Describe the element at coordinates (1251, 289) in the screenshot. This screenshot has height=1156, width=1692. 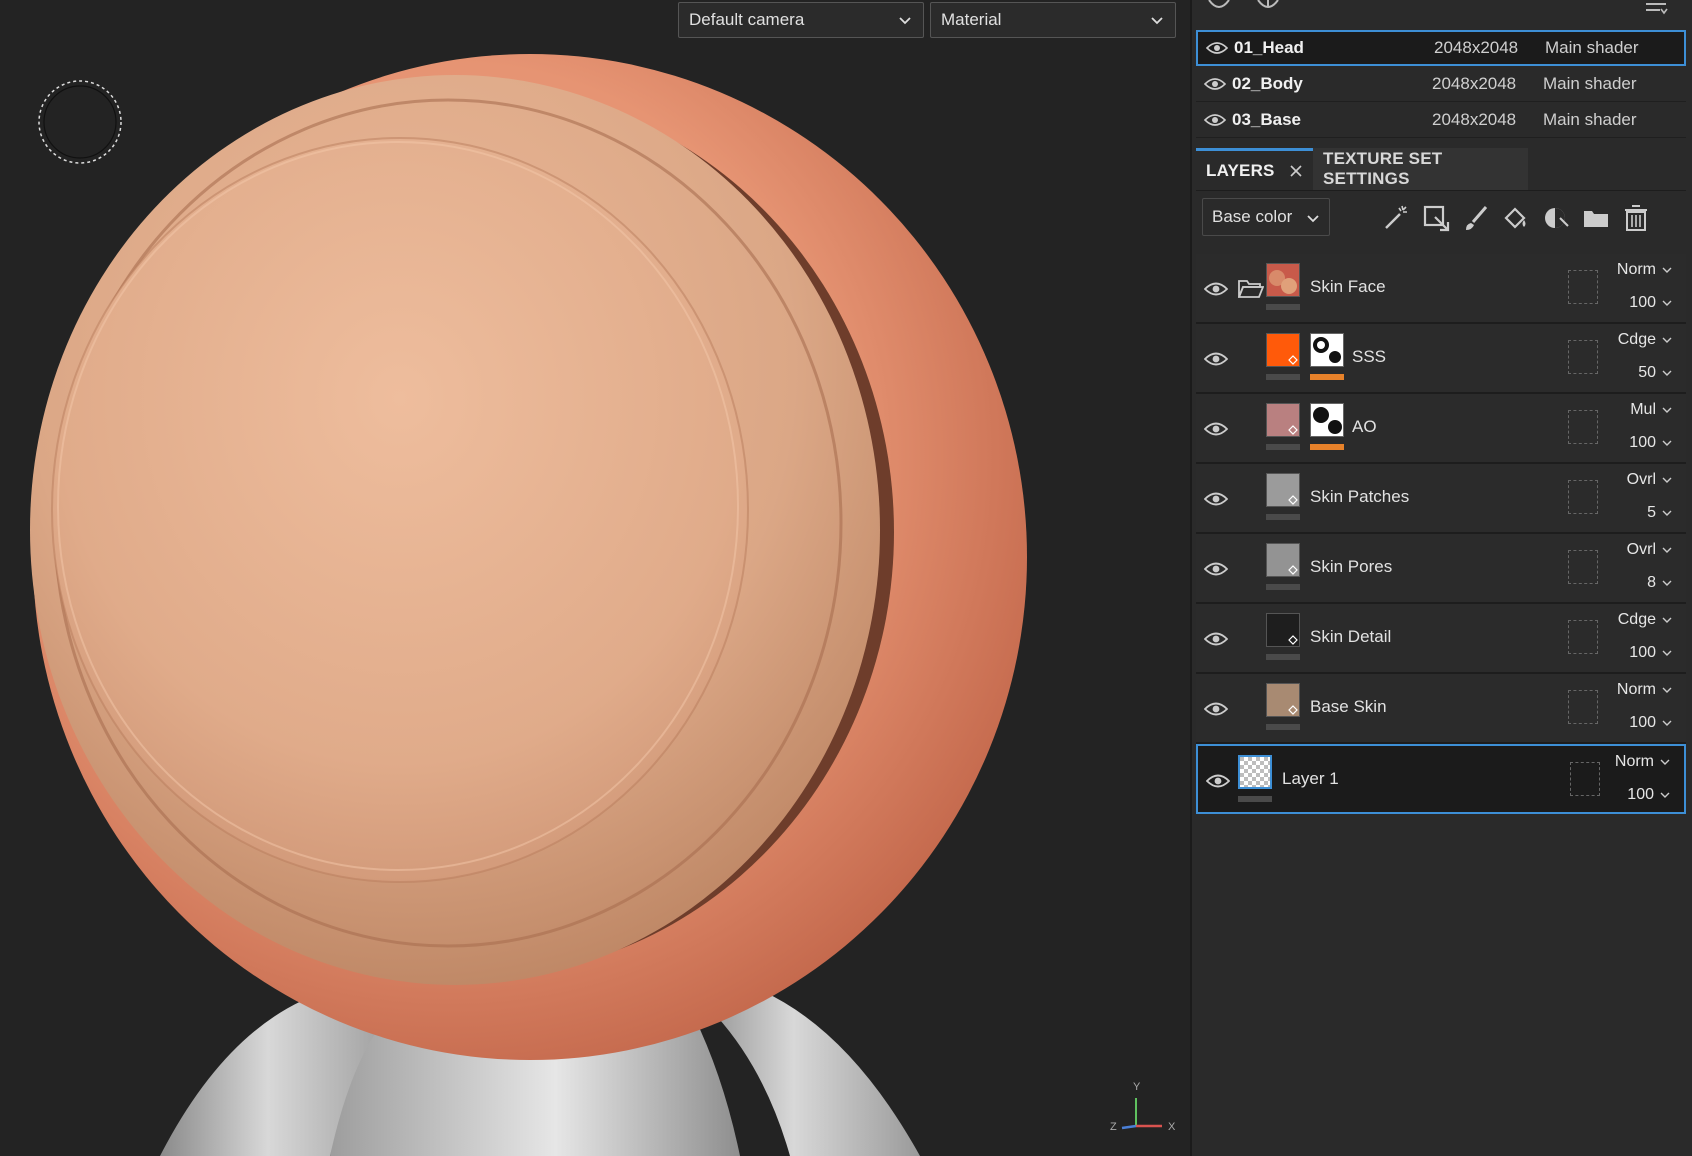
I see `folder-open-icon` at that location.